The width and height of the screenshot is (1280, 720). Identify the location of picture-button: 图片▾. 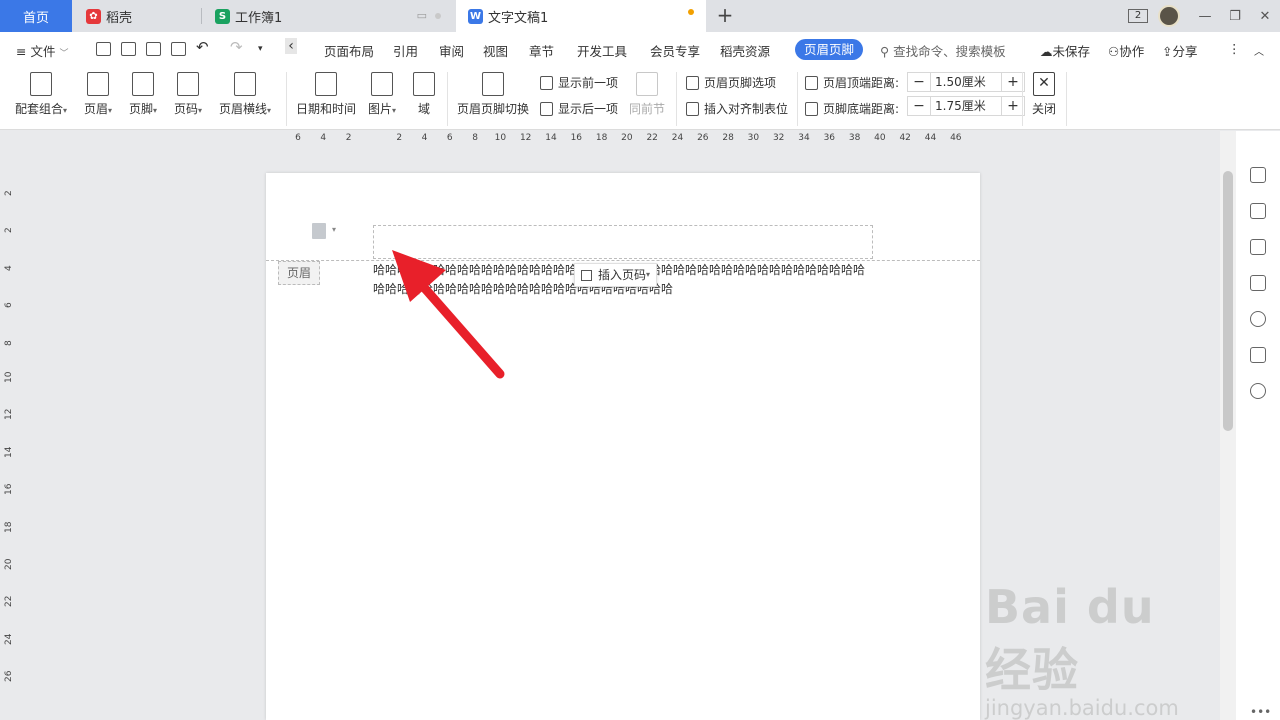
(382, 94).